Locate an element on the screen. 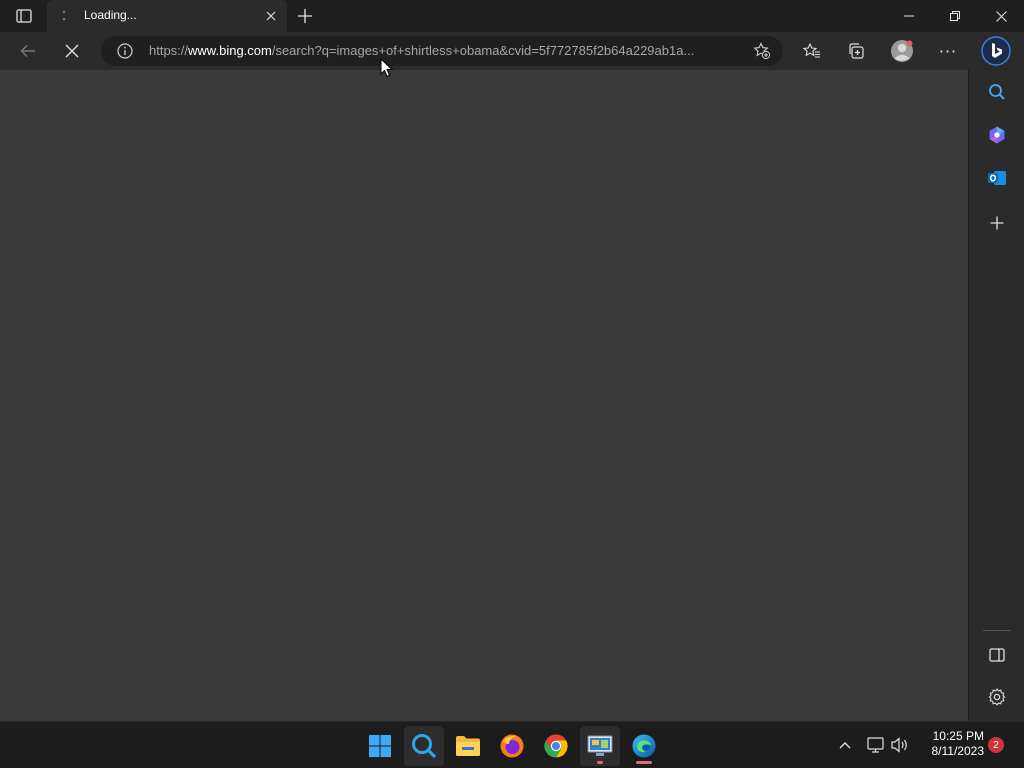  minimize-icon is located at coordinates (909, 16).